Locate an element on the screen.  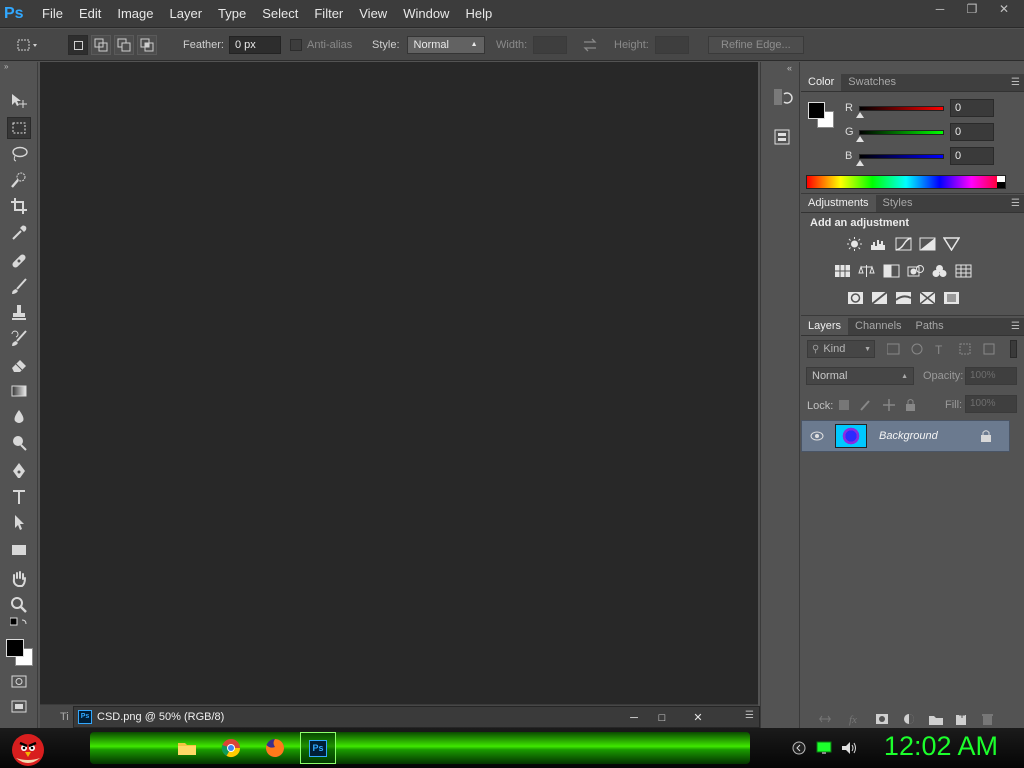
swap-dimensions-icon is located at coordinates (590, 45).